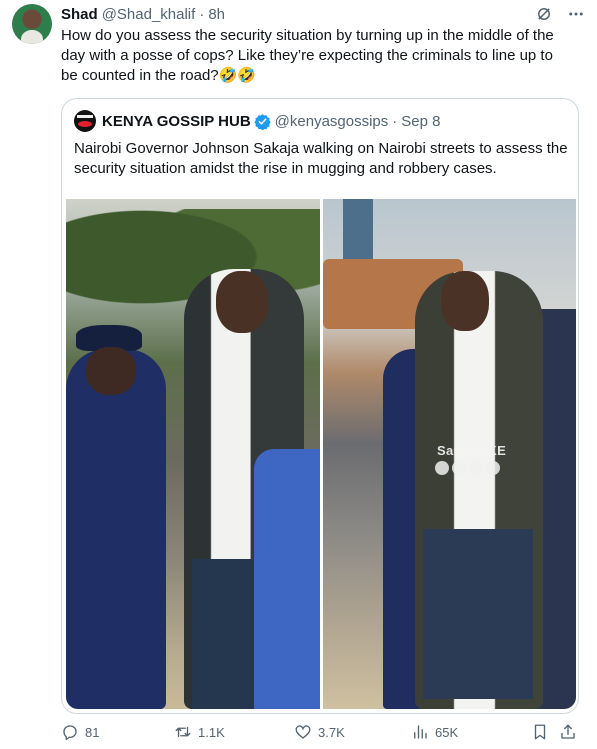 The width and height of the screenshot is (597, 749). I want to click on reply-button: 81, so click(80, 732).